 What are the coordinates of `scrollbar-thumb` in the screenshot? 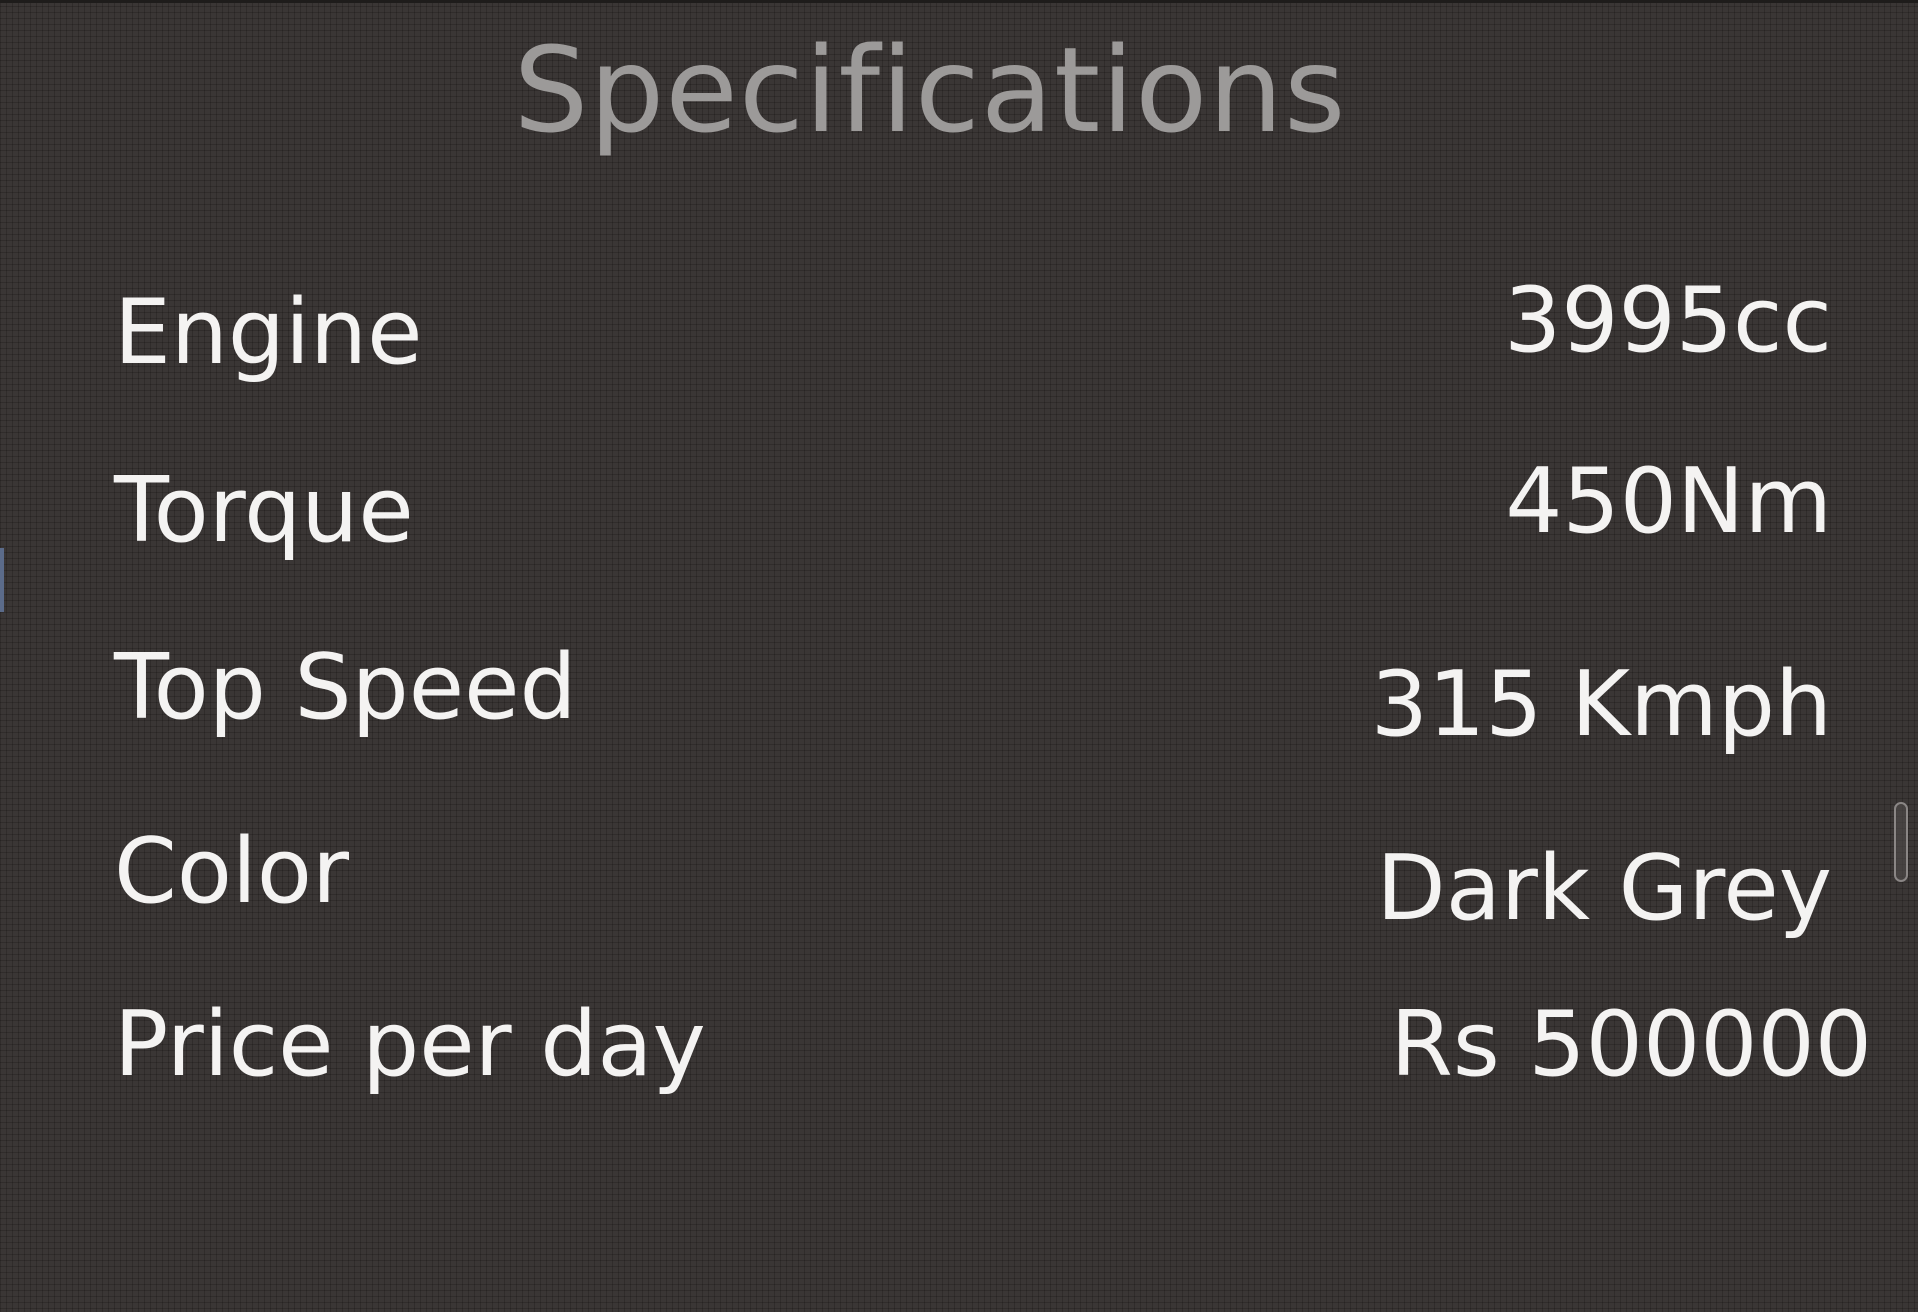 It's located at (1901, 842).